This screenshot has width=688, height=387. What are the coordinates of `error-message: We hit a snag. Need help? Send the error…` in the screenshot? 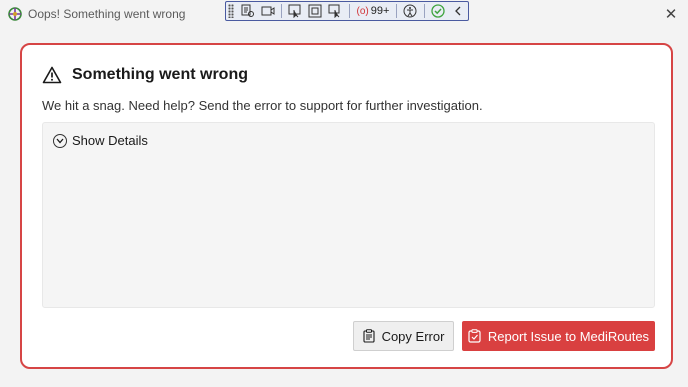 It's located at (262, 105).